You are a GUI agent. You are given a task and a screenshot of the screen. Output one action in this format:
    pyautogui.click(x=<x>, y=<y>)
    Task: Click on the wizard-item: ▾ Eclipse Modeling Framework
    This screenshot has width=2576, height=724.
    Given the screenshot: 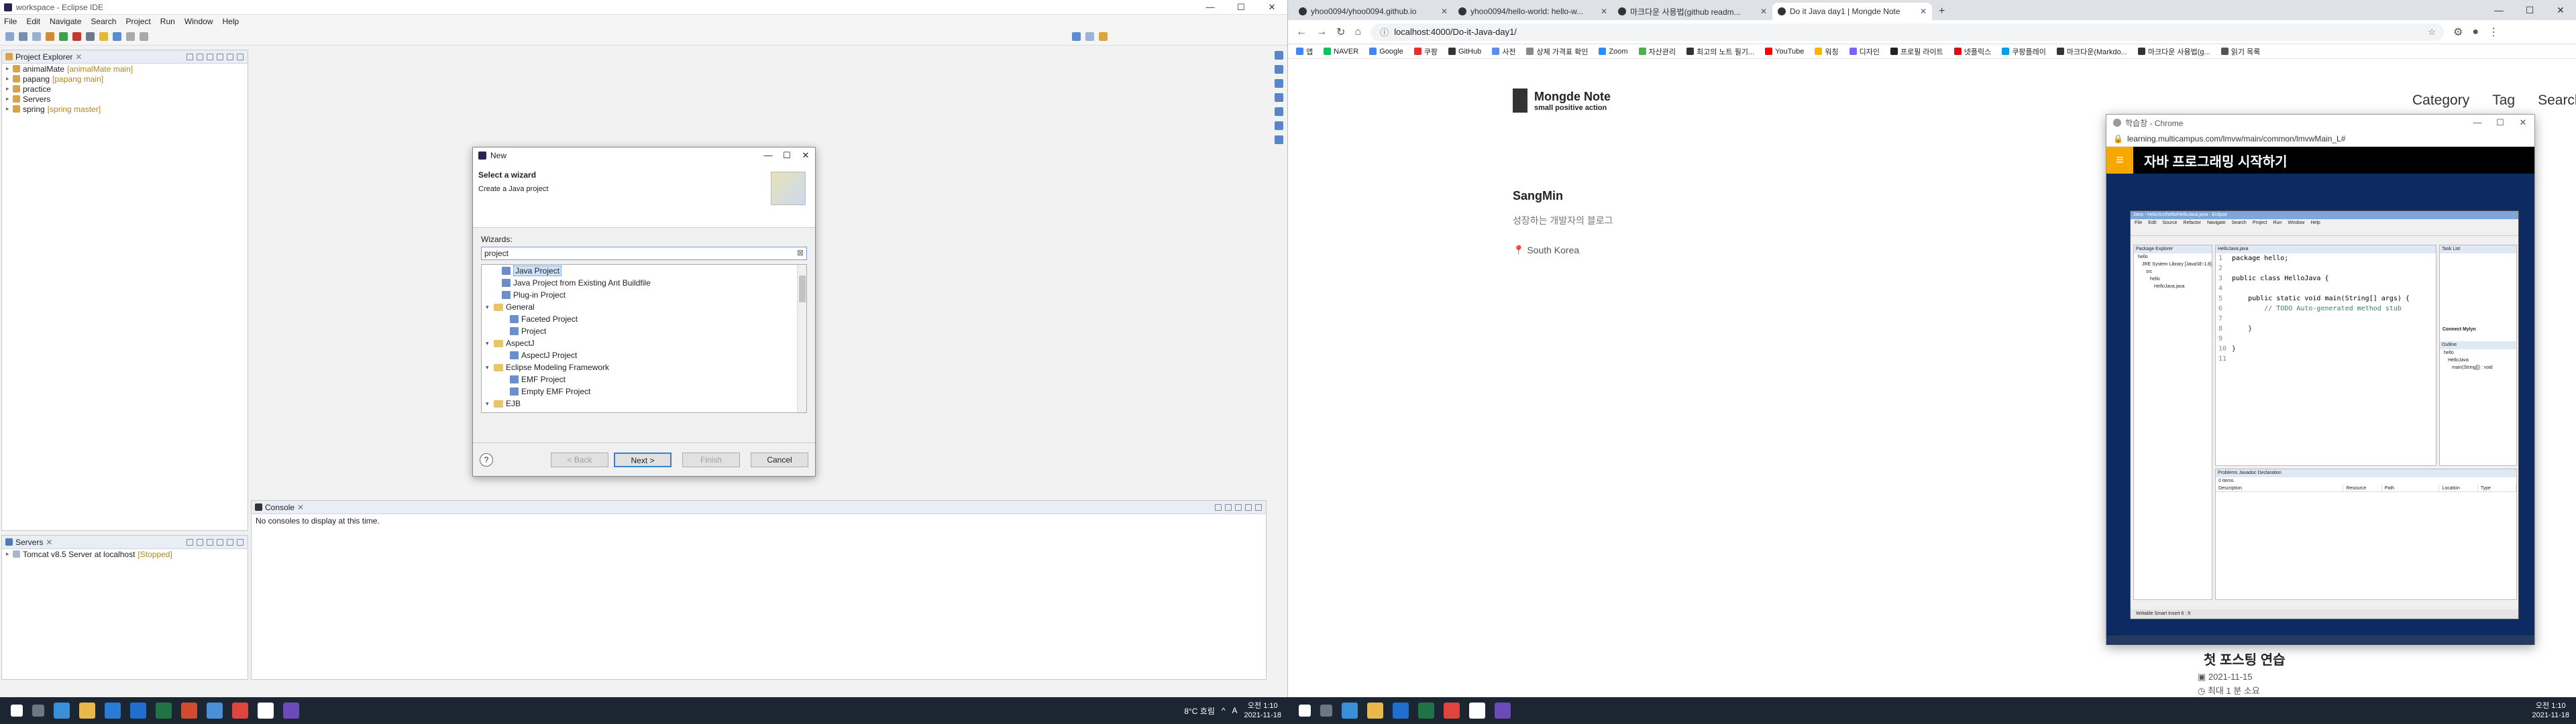 What is the action you would take?
    pyautogui.click(x=644, y=367)
    